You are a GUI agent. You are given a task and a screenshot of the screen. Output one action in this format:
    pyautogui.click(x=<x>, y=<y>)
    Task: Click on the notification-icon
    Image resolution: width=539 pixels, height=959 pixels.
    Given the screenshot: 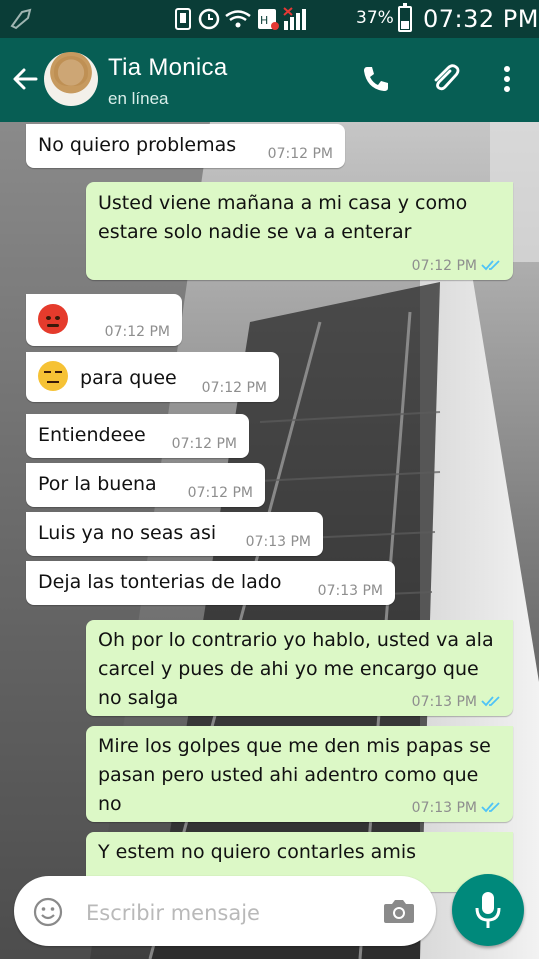 What is the action you would take?
    pyautogui.click(x=21, y=19)
    